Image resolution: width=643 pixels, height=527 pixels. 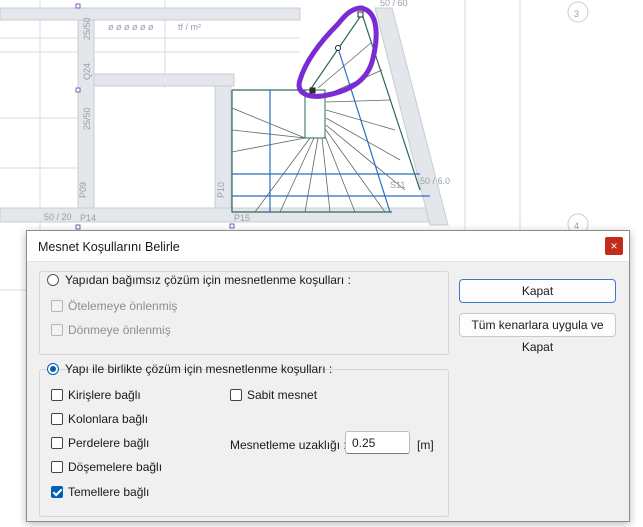 What do you see at coordinates (435, 181) in the screenshot?
I see `dim-5060b: 50 / 6.0` at bounding box center [435, 181].